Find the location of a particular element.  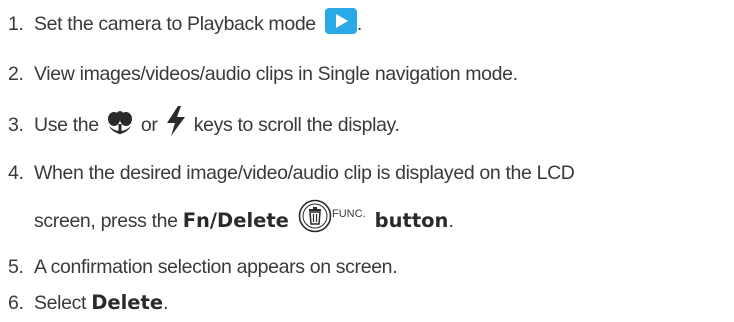

step-number: 4. is located at coordinates (16, 173).